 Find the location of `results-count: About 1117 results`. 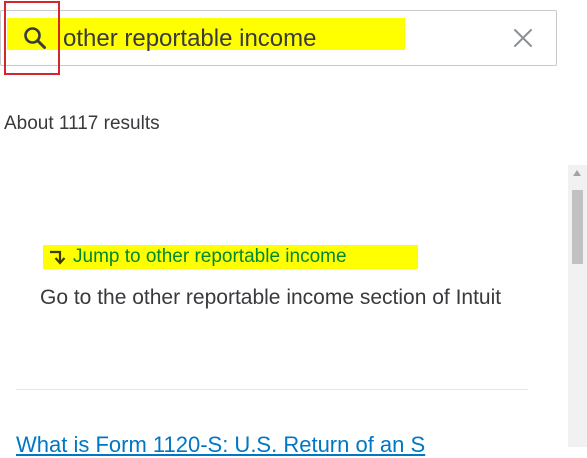

results-count: About 1117 results is located at coordinates (82, 123).